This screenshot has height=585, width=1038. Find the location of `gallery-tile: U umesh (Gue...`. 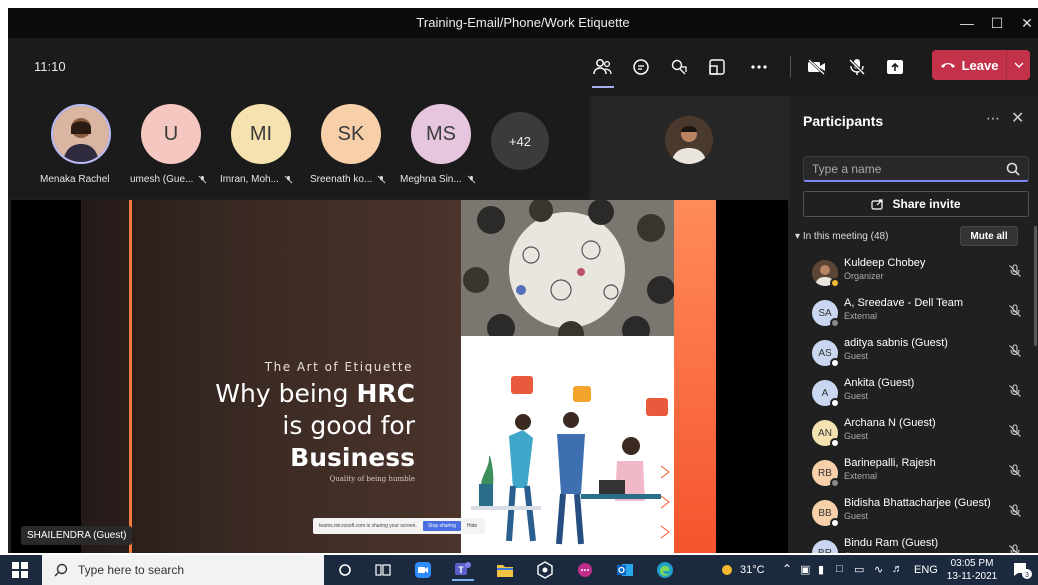

gallery-tile: U umesh (Gue... is located at coordinates (171, 147).